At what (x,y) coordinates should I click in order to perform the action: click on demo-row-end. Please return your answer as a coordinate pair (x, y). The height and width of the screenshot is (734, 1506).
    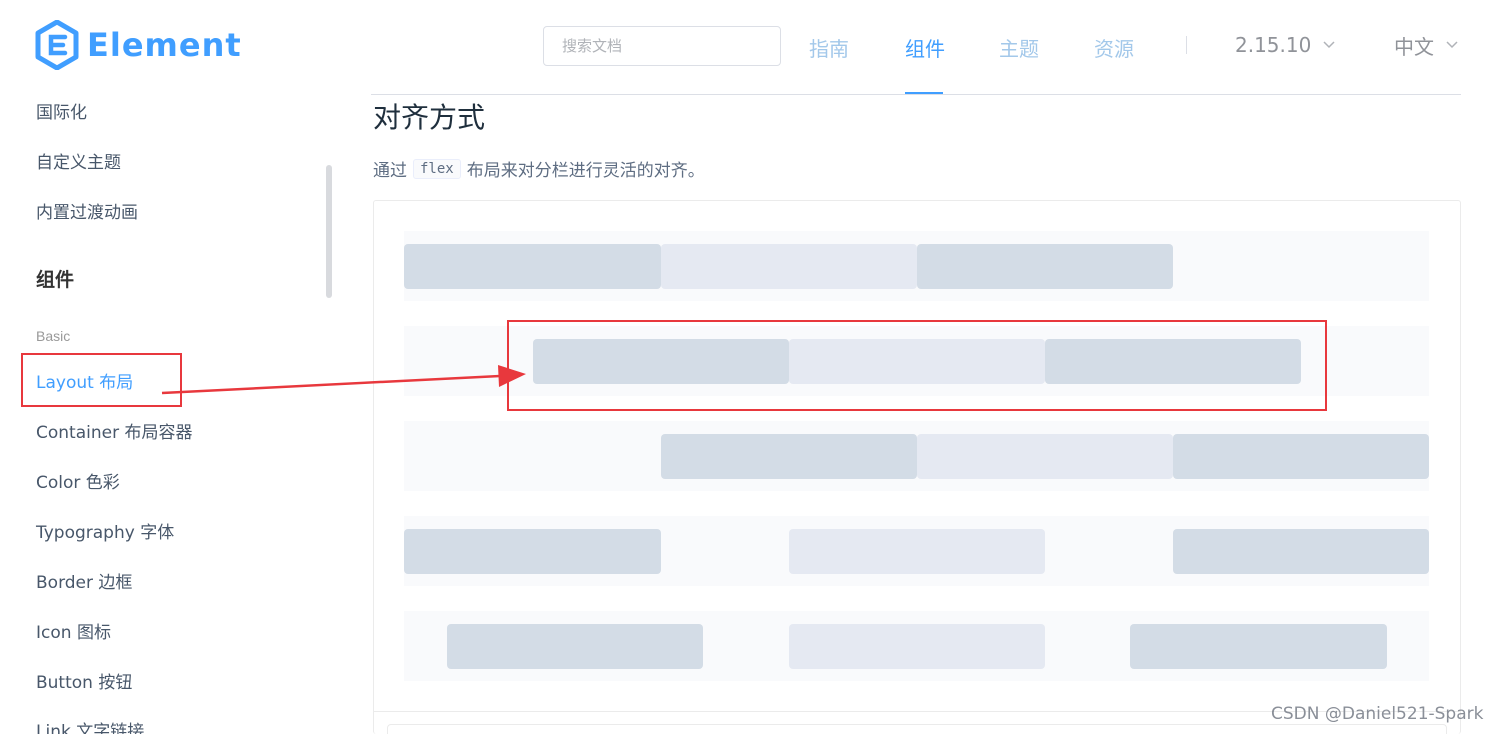
    Looking at the image, I should click on (916, 456).